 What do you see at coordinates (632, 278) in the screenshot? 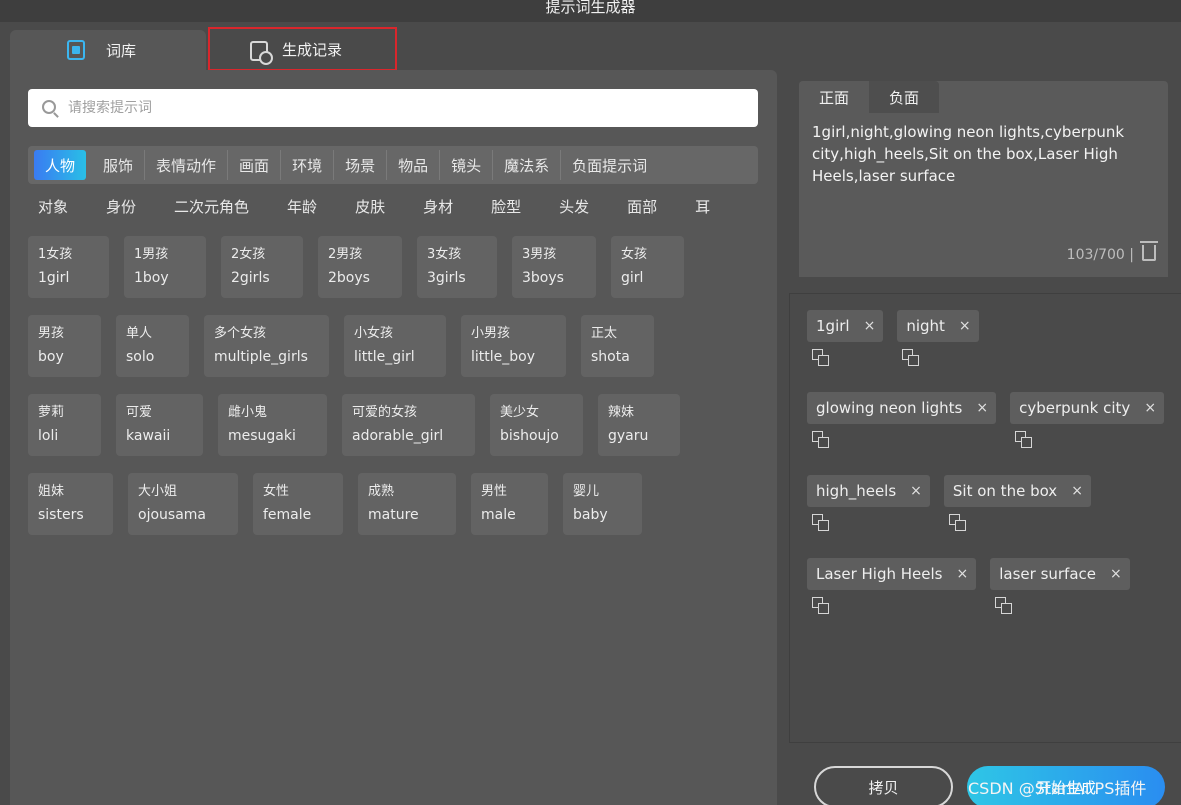
I see `card-en: girl` at bounding box center [632, 278].